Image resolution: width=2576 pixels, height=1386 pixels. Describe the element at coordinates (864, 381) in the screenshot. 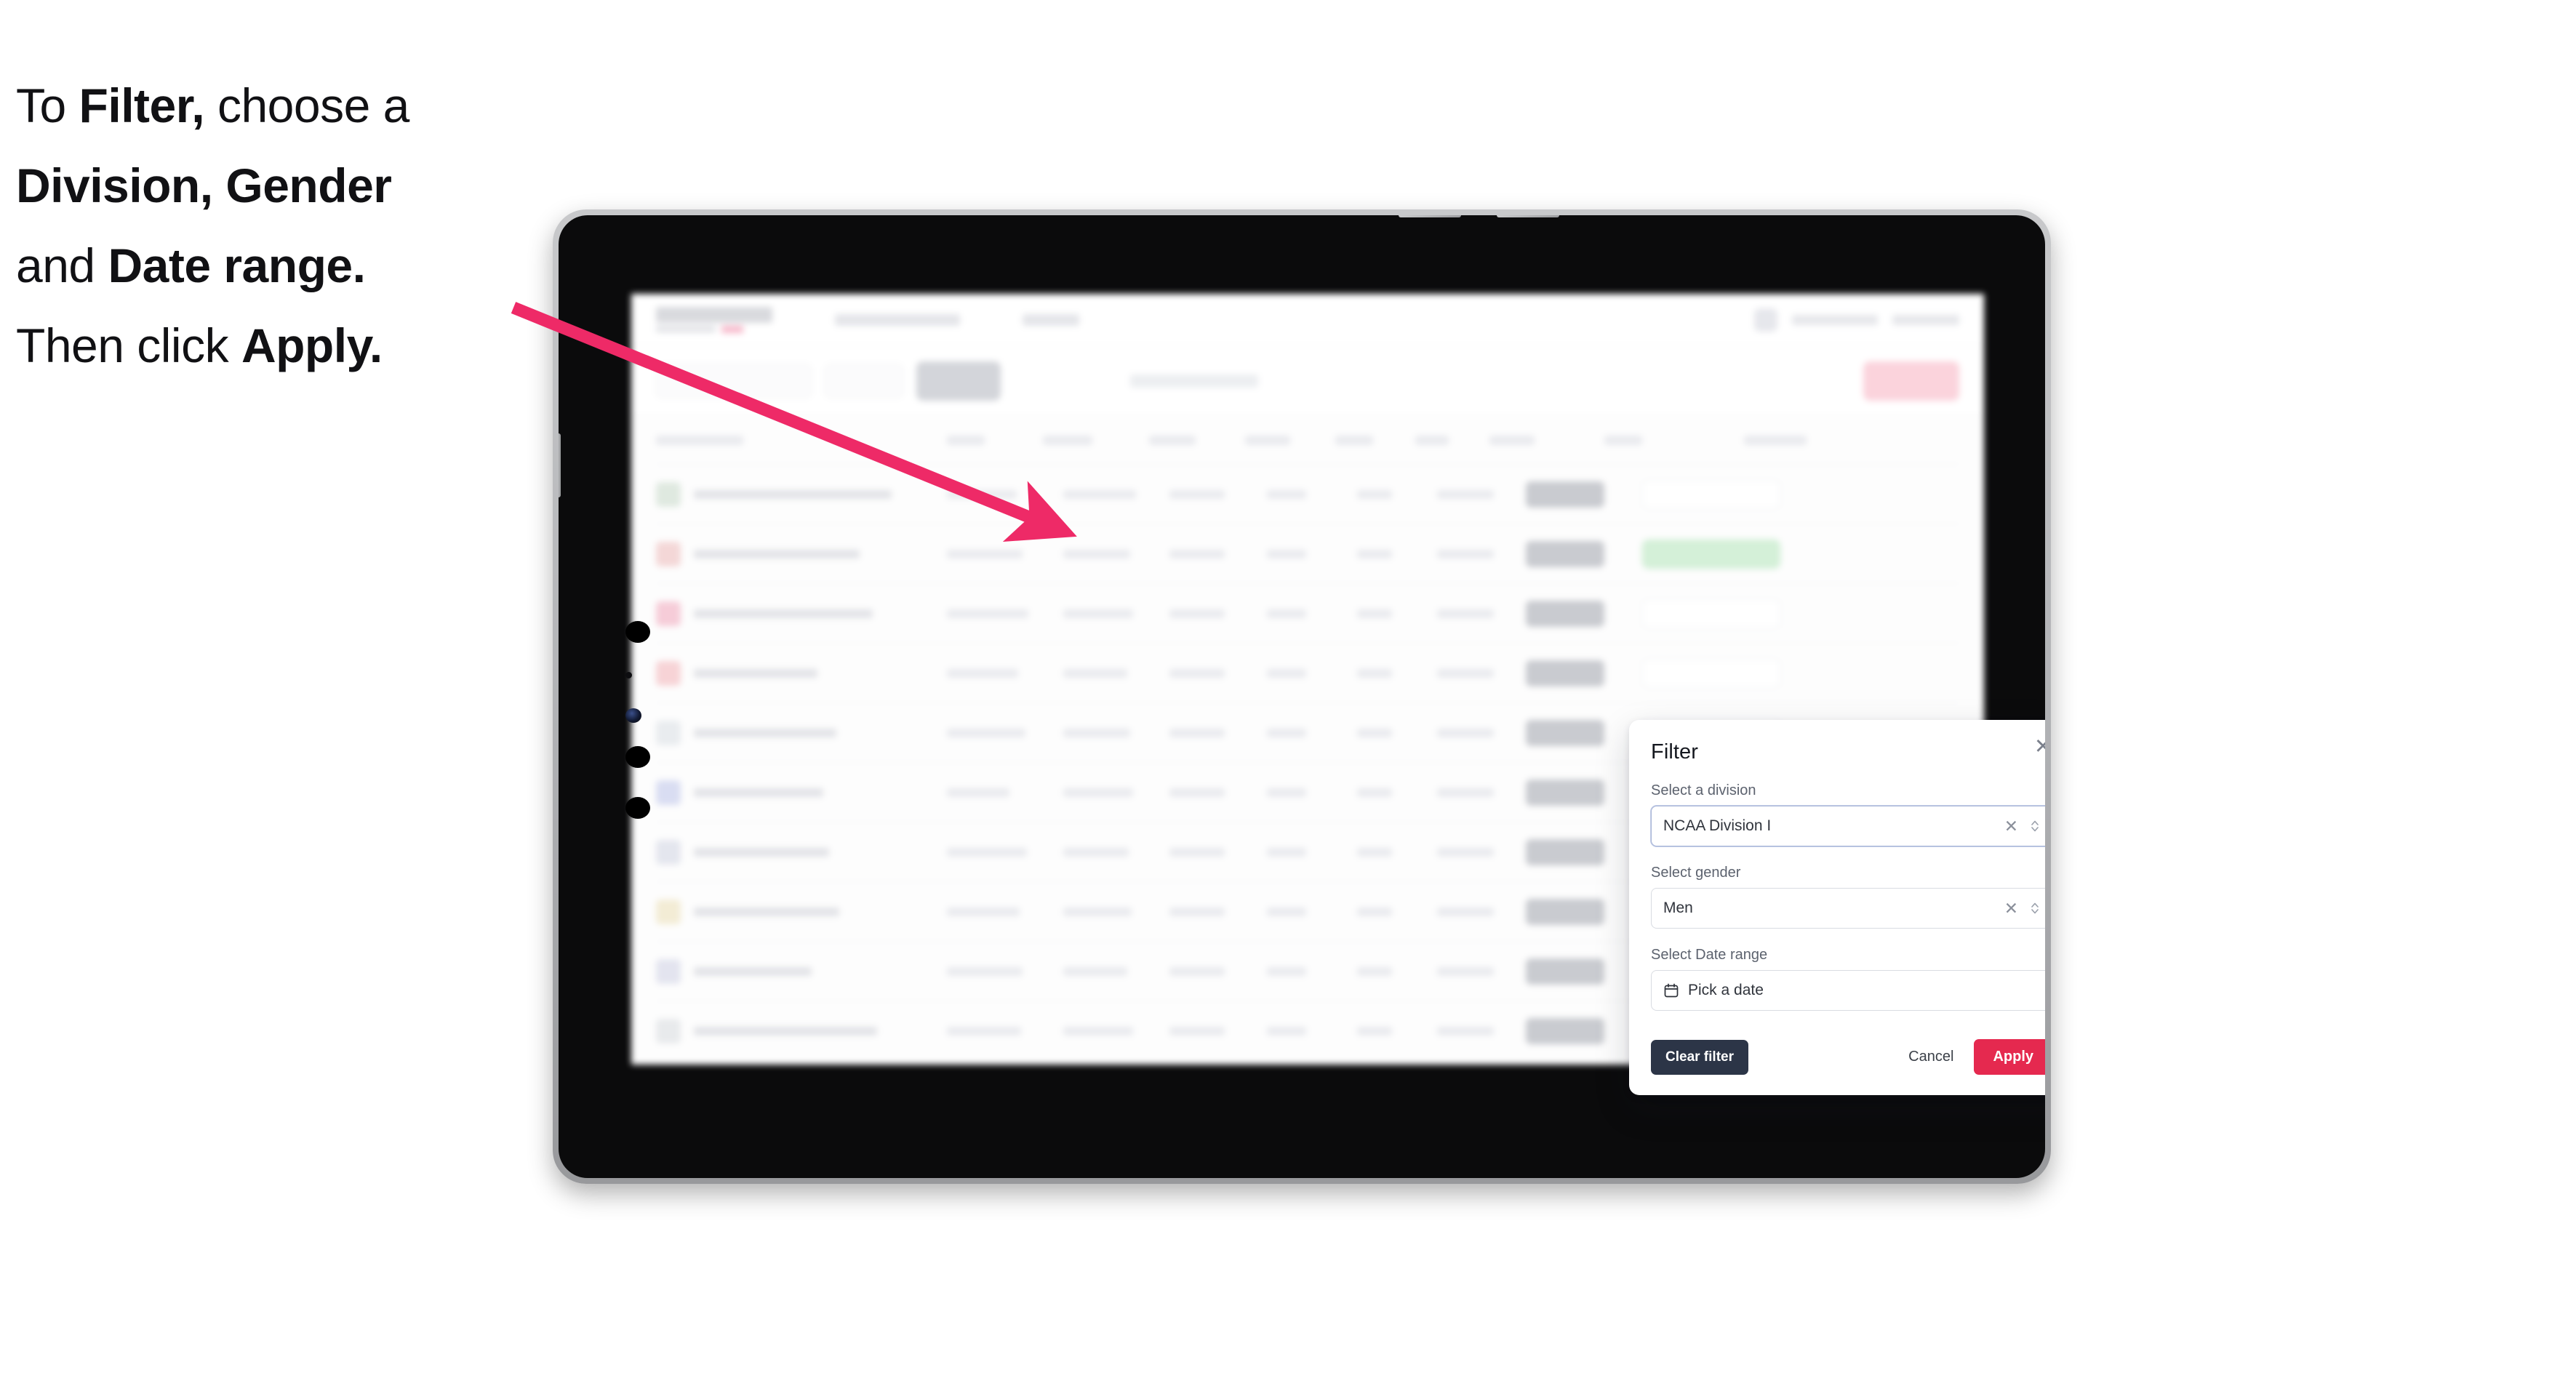

I see `page-size-select` at that location.